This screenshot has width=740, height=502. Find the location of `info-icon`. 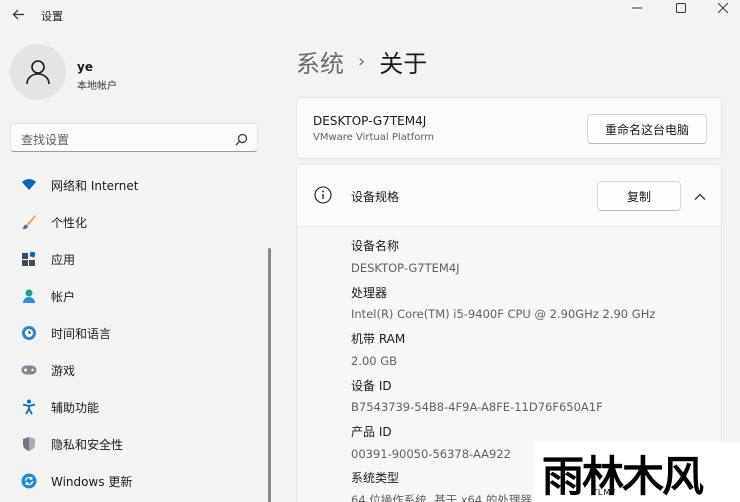

info-icon is located at coordinates (323, 195).